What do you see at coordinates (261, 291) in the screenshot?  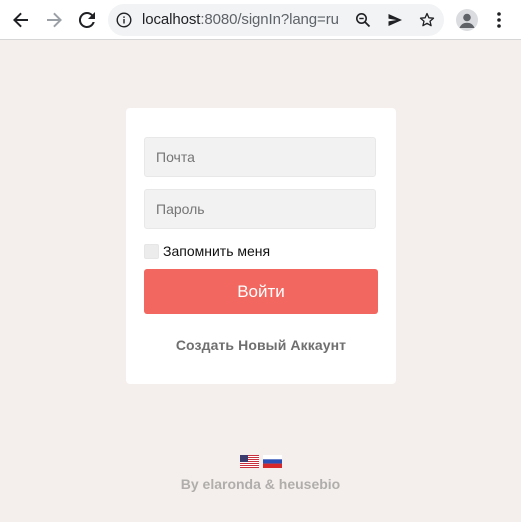 I see `login-button: Войти` at bounding box center [261, 291].